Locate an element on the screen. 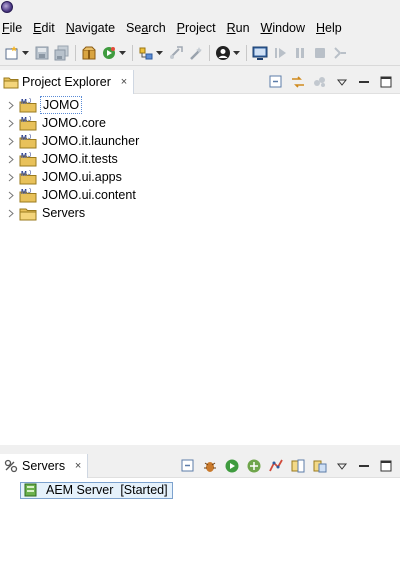 This screenshot has height=570, width=400. publish-changes-icon is located at coordinates (320, 466).